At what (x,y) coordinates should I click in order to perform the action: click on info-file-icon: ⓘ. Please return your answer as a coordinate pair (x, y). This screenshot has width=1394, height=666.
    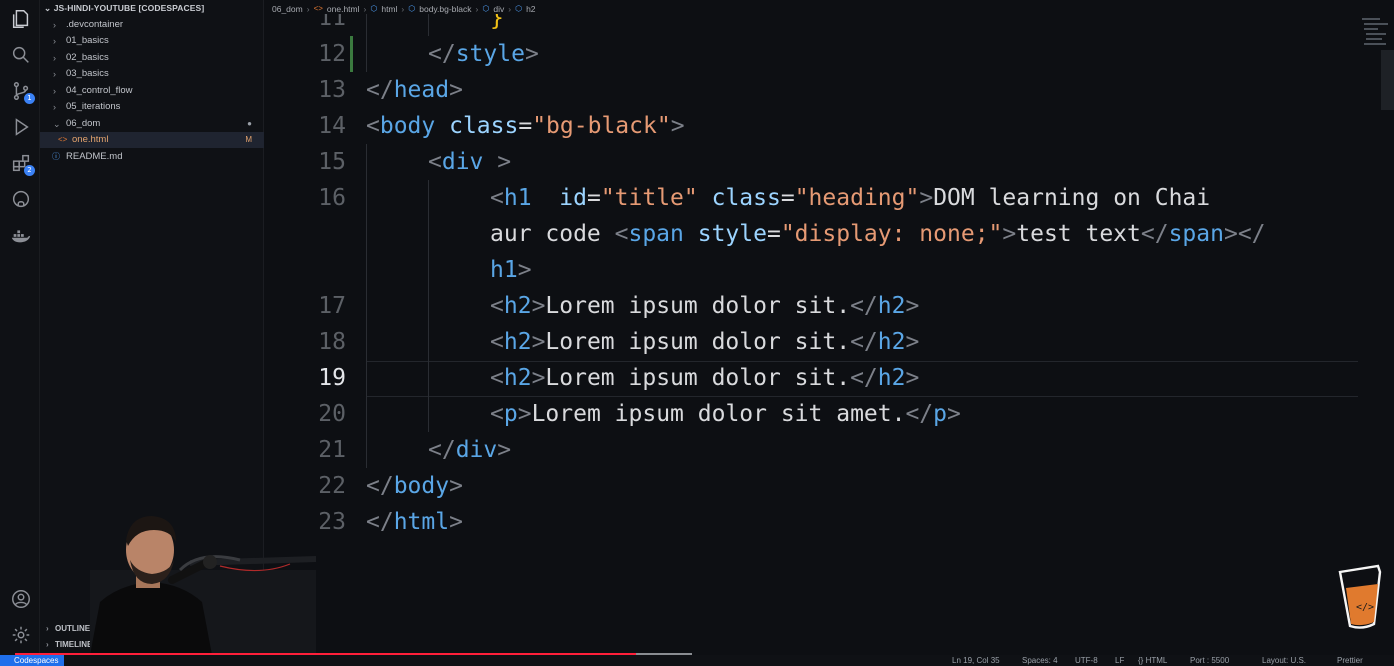
    Looking at the image, I should click on (56, 156).